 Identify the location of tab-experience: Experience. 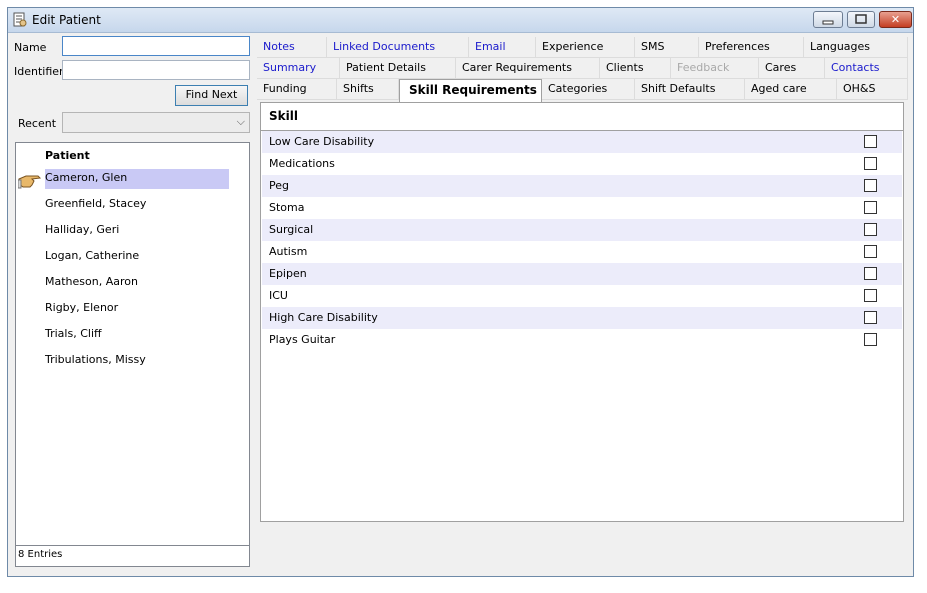
(585, 47).